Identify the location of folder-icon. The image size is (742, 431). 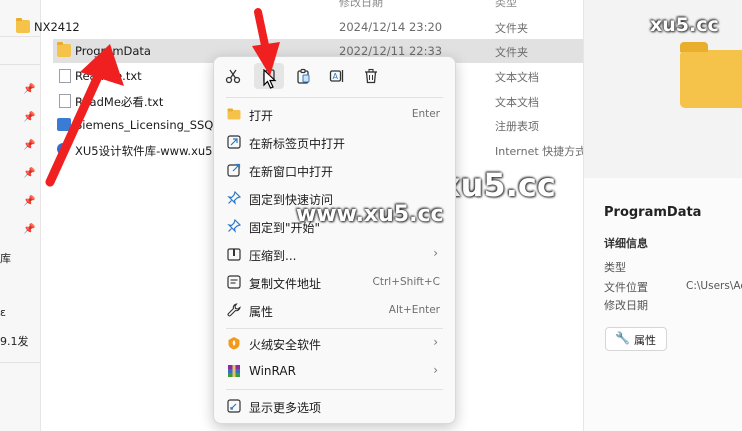
(23, 25).